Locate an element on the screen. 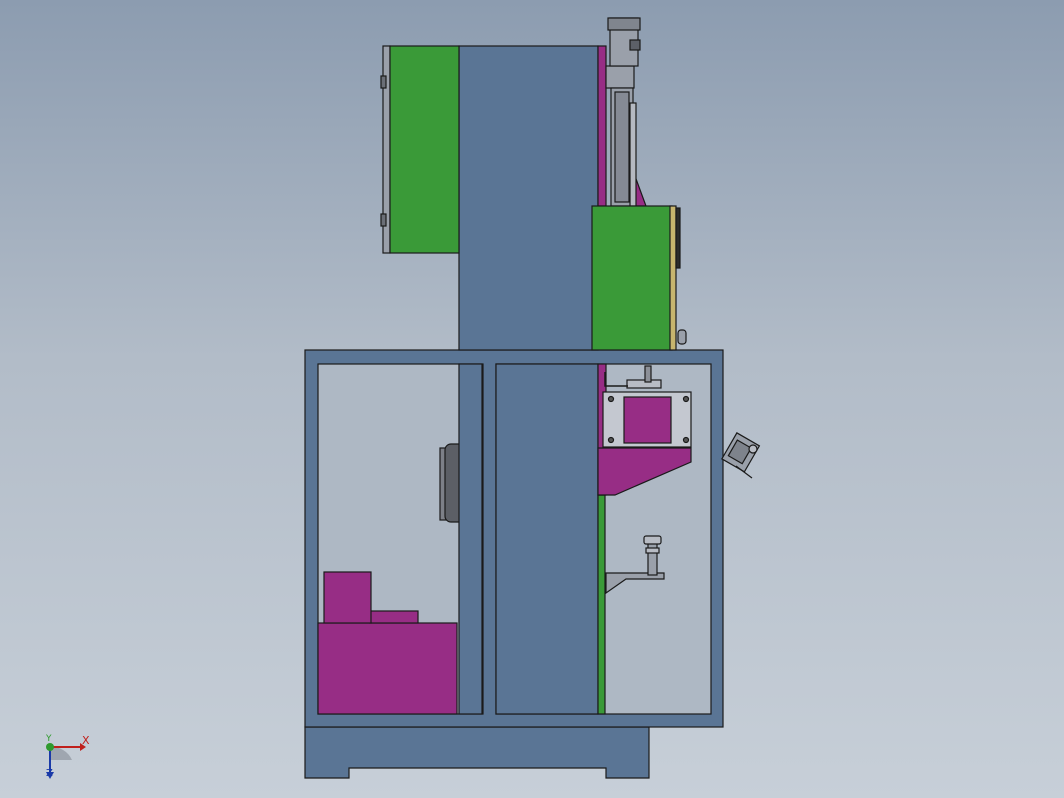 This screenshot has width=1064, height=798. motor-step is located at coordinates (394, 617).